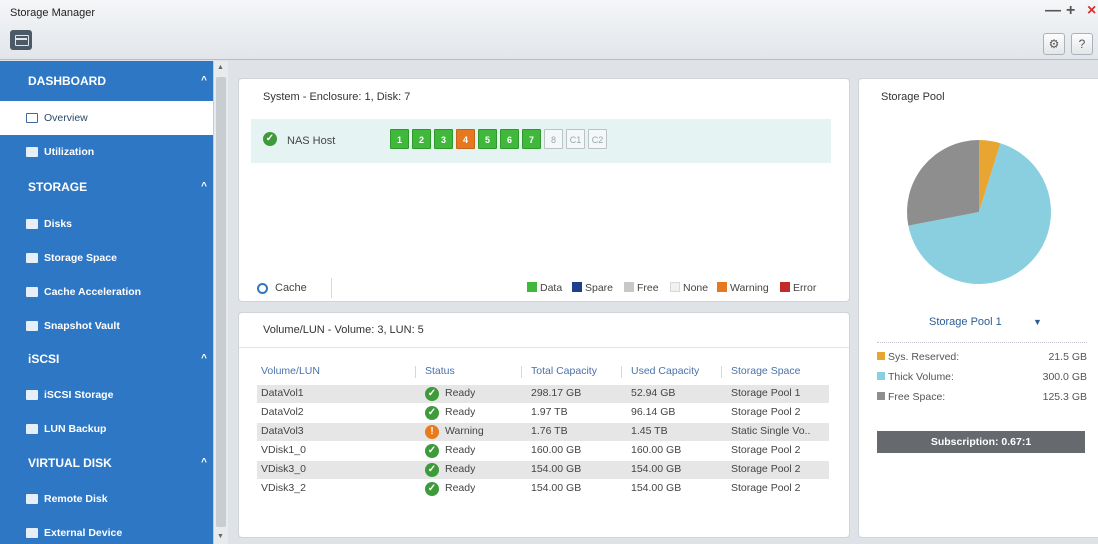 The height and width of the screenshot is (544, 1098). What do you see at coordinates (106, 152) in the screenshot?
I see `sidebar-item-utilization: Utilization` at bounding box center [106, 152].